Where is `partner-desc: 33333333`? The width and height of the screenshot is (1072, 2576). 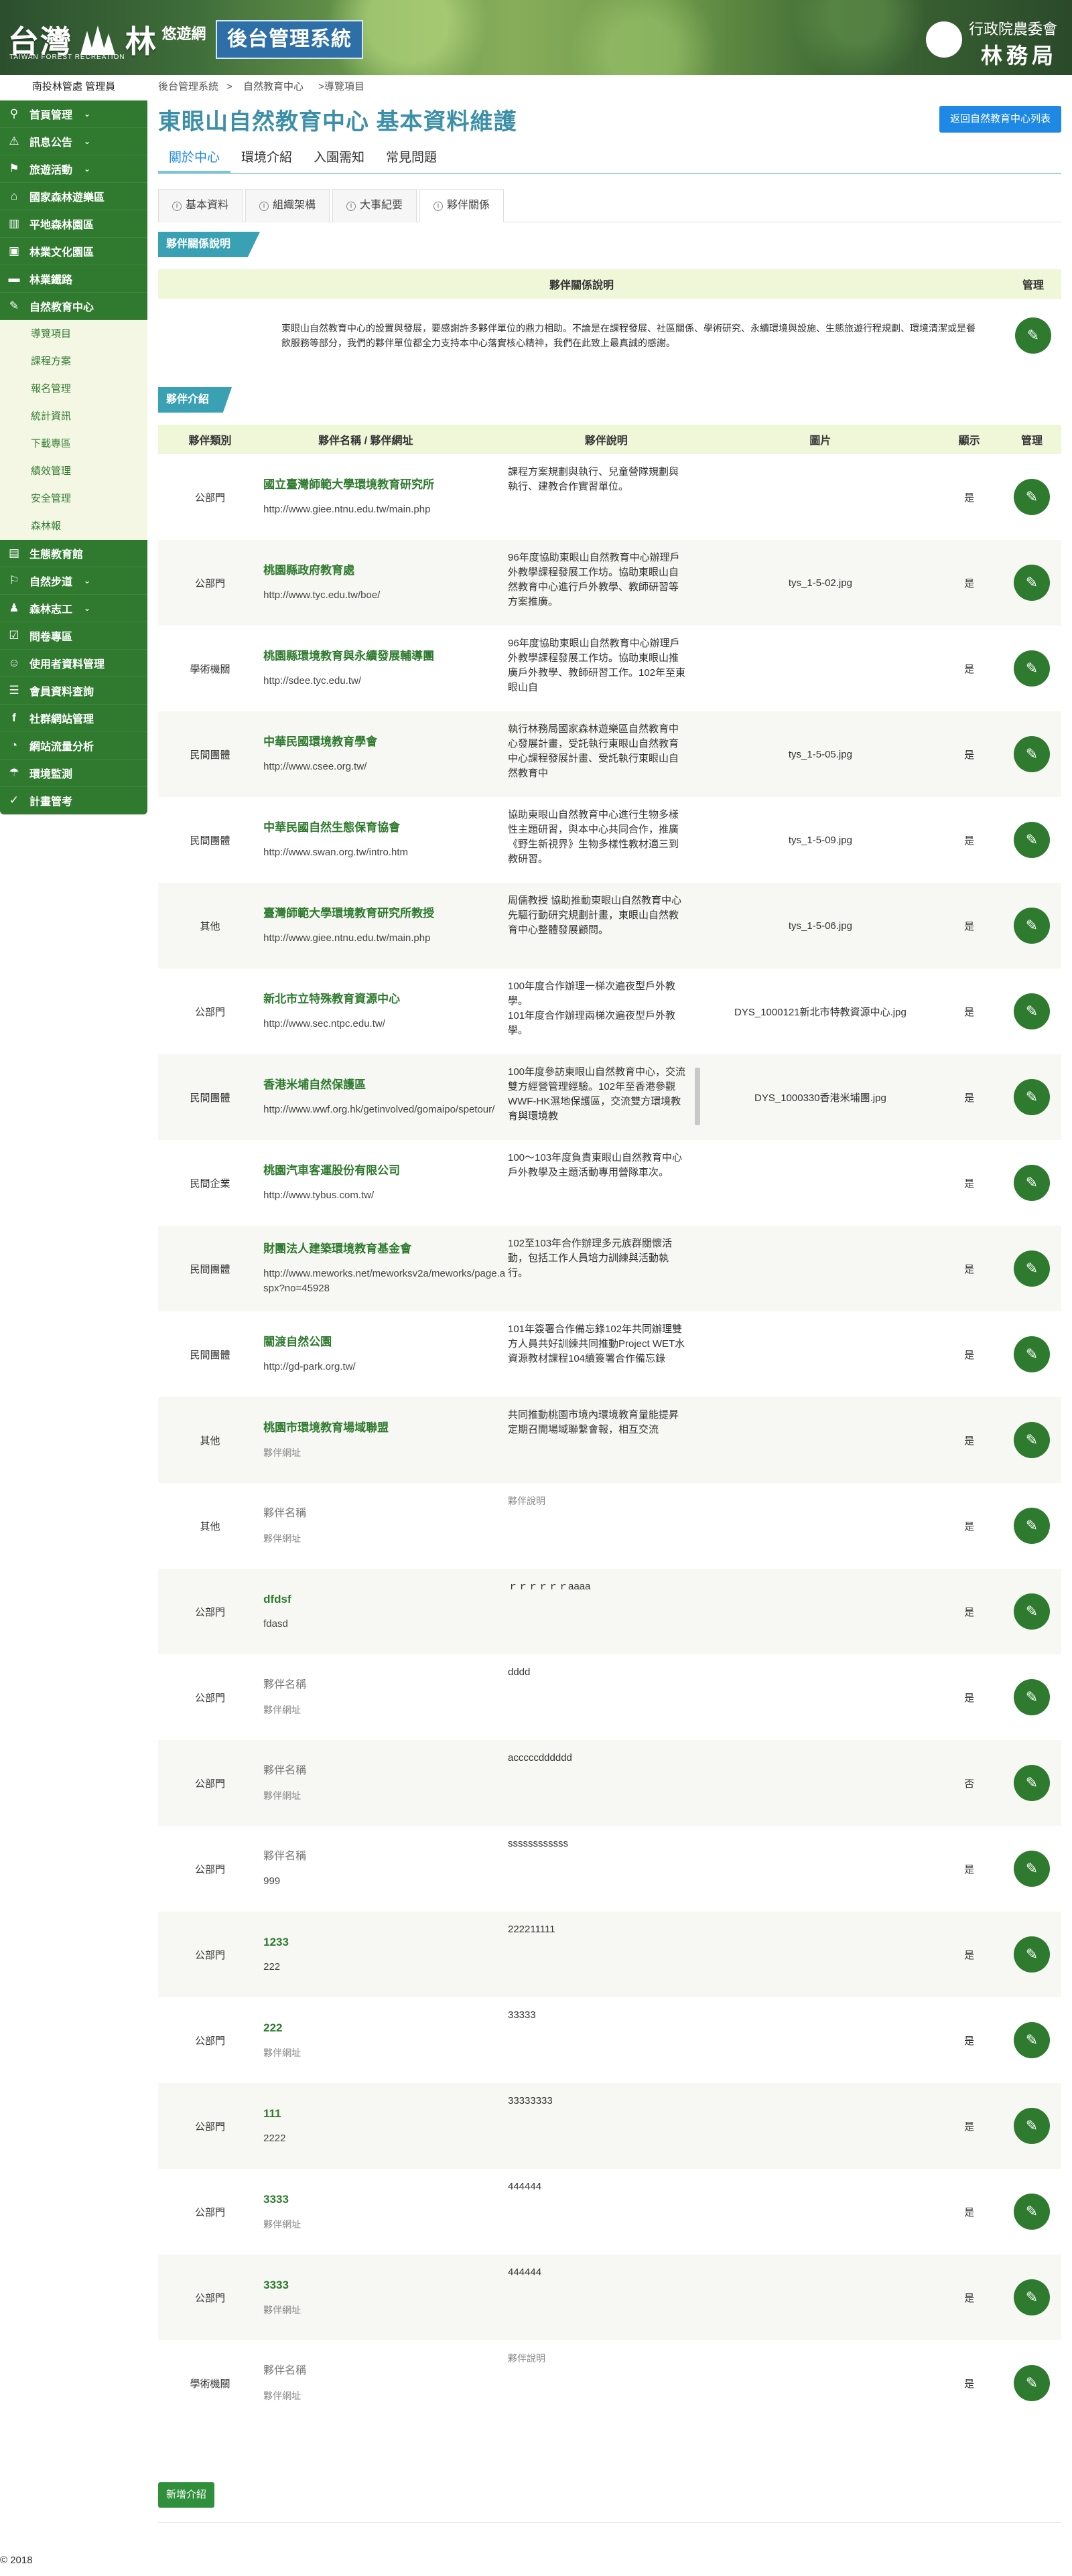 partner-desc: 33333333 is located at coordinates (606, 2125).